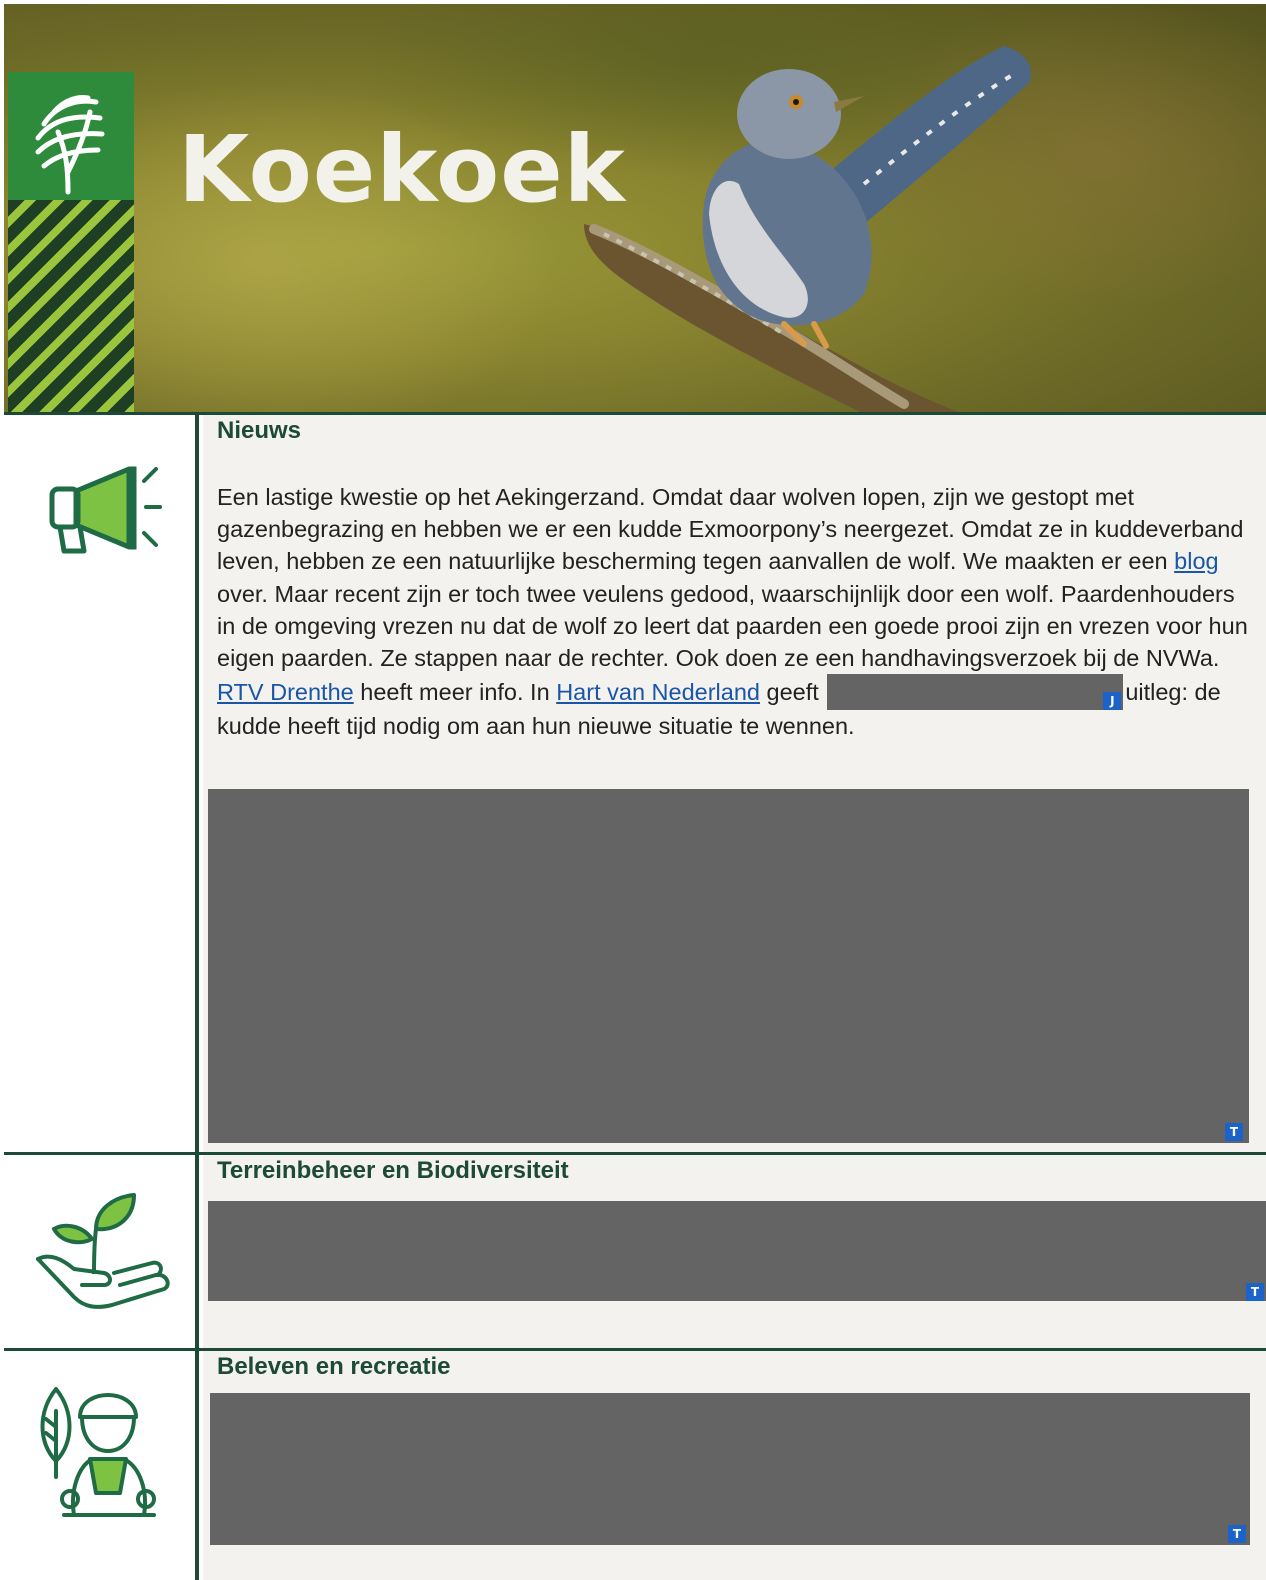  What do you see at coordinates (658, 692) in the screenshot?
I see `hart-van-nederland-link: Hart van Nederland` at bounding box center [658, 692].